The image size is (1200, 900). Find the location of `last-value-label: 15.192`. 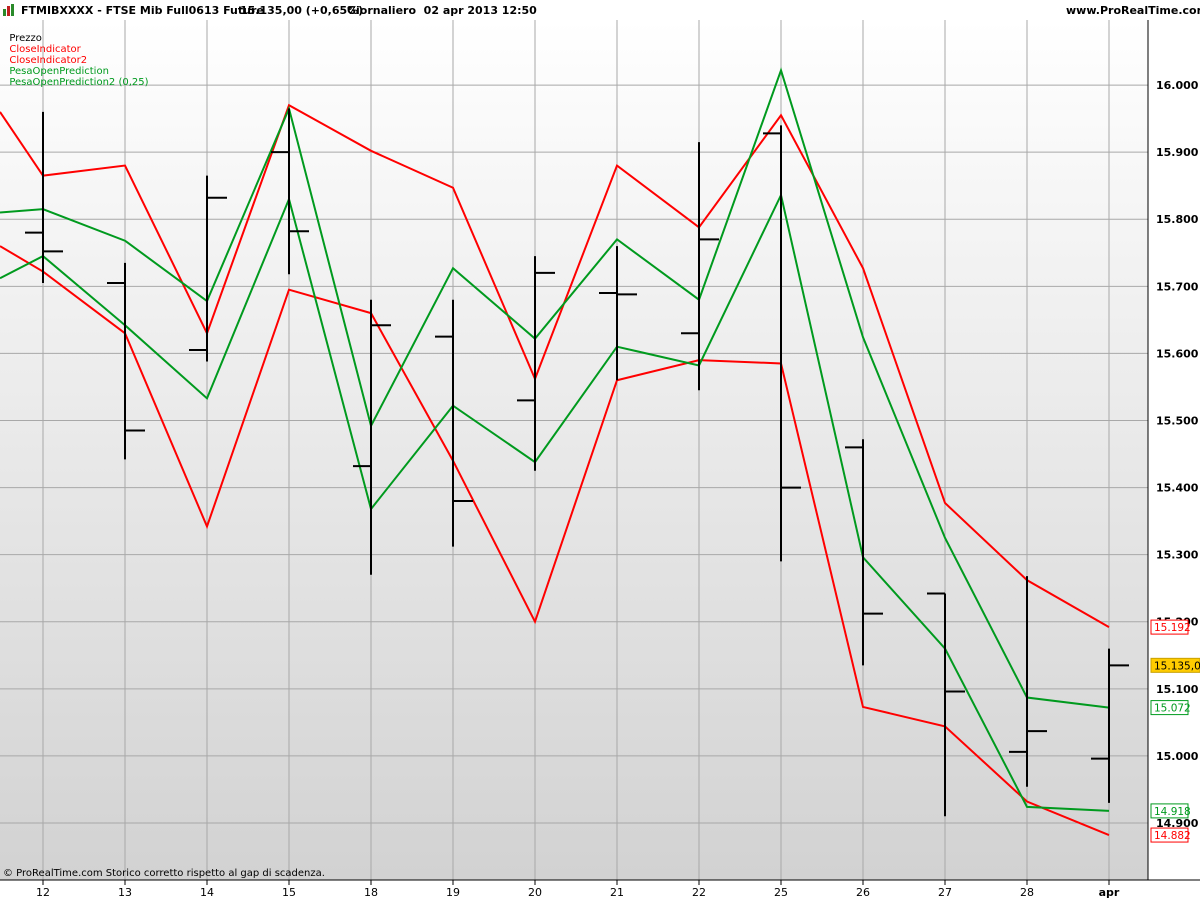

last-value-label: 15.192 is located at coordinates (1170, 627).